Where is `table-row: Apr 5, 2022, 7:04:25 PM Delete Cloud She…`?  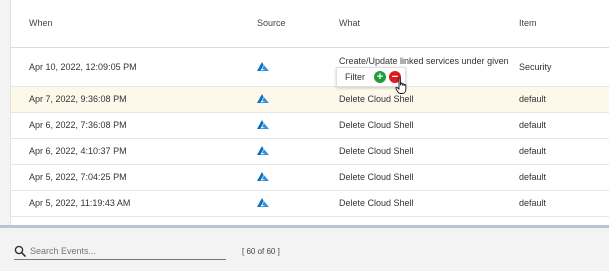 table-row: Apr 5, 2022, 7:04:25 PM Delete Cloud She… is located at coordinates (310, 177).